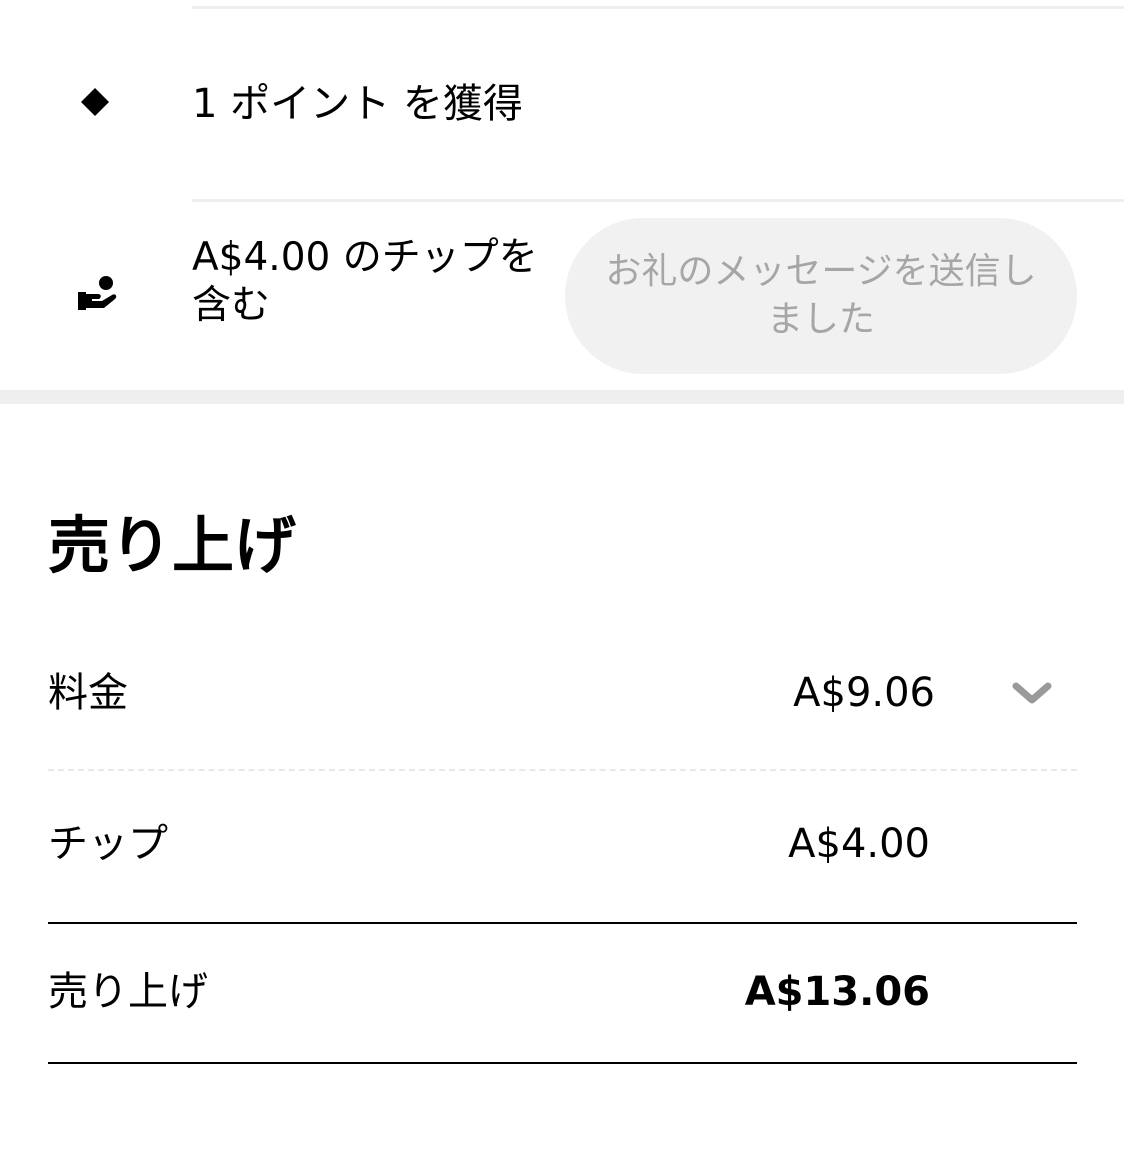 The height and width of the screenshot is (1167, 1124). I want to click on tip-label: チップ, so click(108, 844).